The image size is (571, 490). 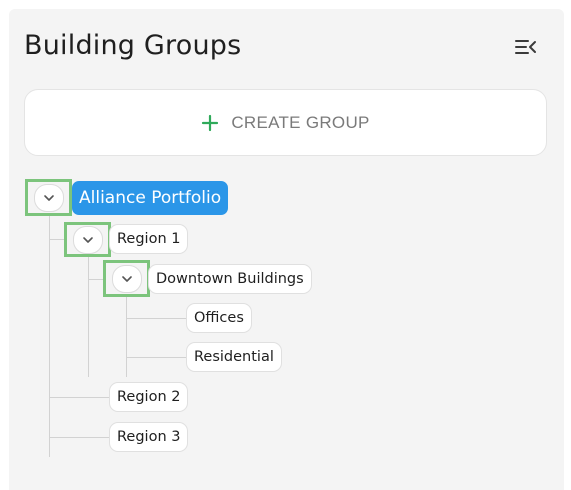 What do you see at coordinates (219, 318) in the screenshot?
I see `tree-node-offices: Offices` at bounding box center [219, 318].